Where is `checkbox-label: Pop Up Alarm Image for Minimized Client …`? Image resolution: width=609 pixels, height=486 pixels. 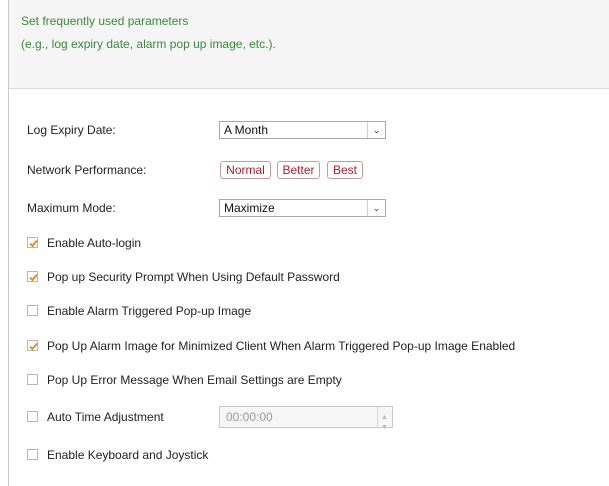
checkbox-label: Pop Up Alarm Image for Minimized Client … is located at coordinates (281, 346).